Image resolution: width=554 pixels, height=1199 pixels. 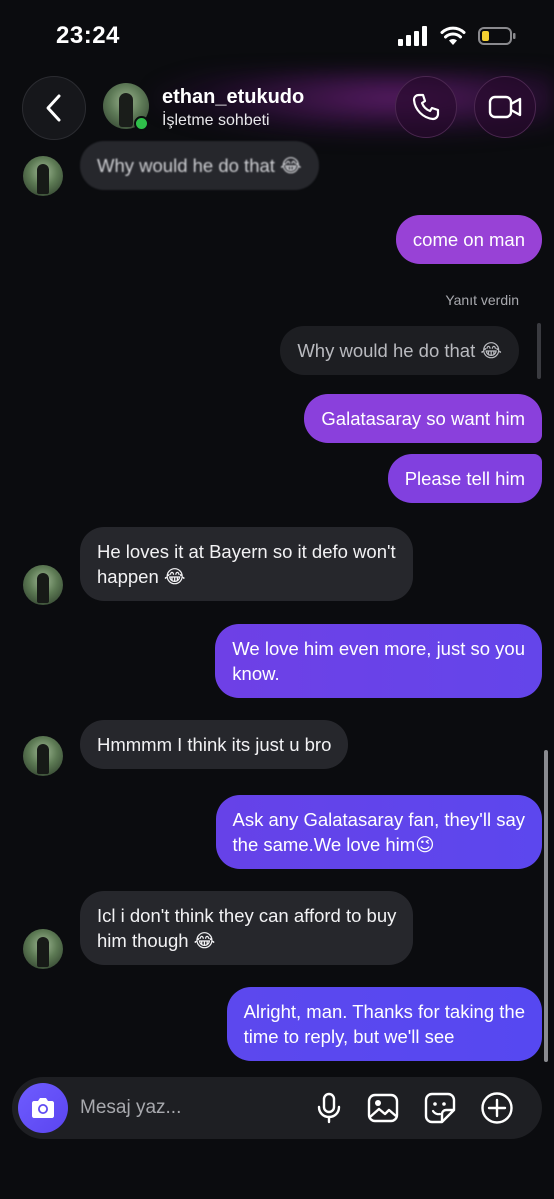 I want to click on wifi-icon, so click(x=453, y=35).